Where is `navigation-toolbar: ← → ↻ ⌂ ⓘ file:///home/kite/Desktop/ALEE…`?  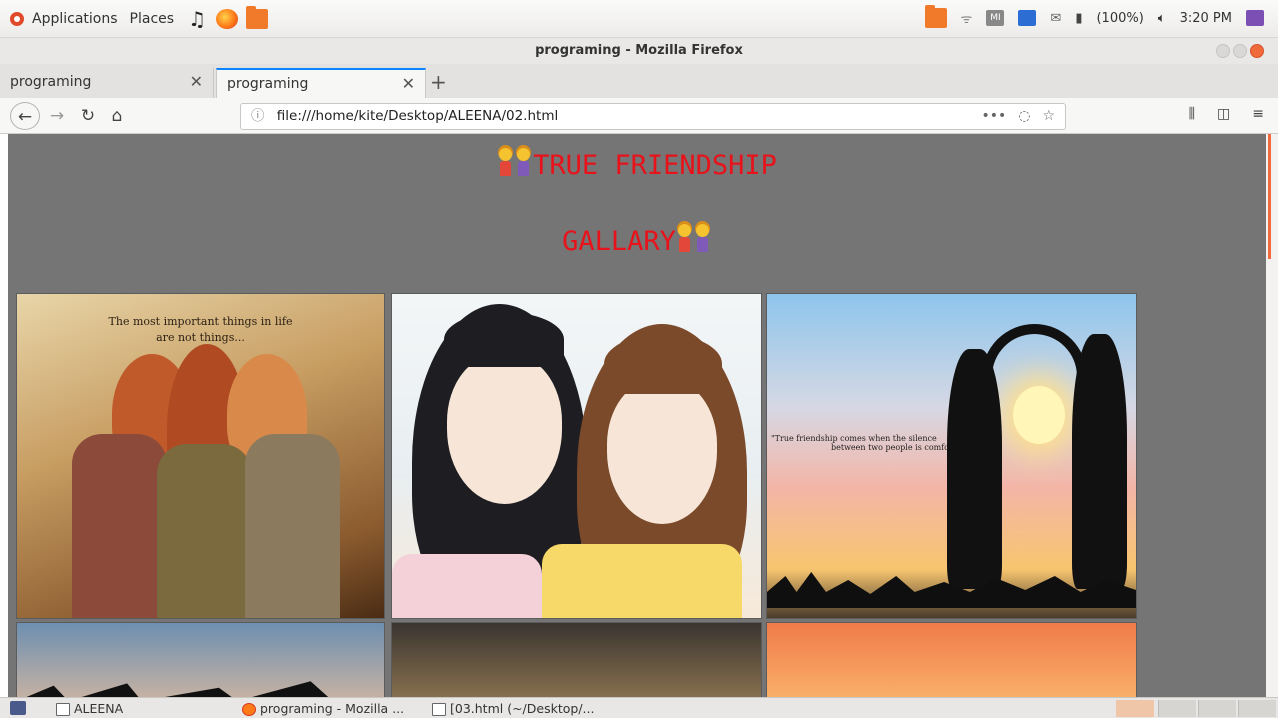
navigation-toolbar: ← → ↻ ⌂ ⓘ file:///home/kite/Desktop/ALEE… is located at coordinates (639, 116).